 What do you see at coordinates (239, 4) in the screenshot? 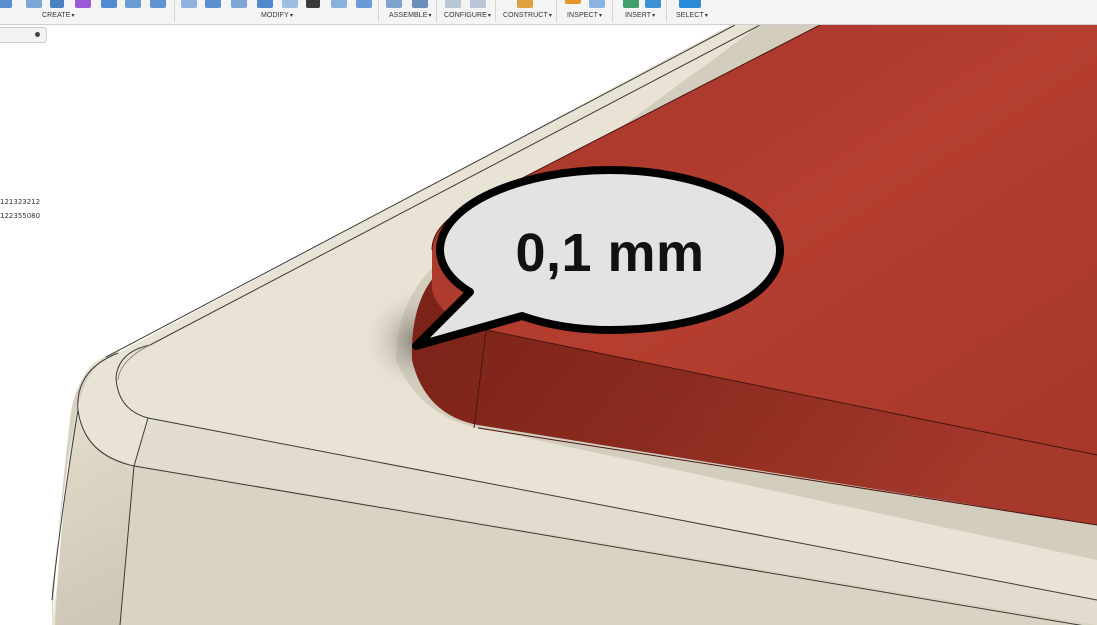
I see `chamfer-icon` at bounding box center [239, 4].